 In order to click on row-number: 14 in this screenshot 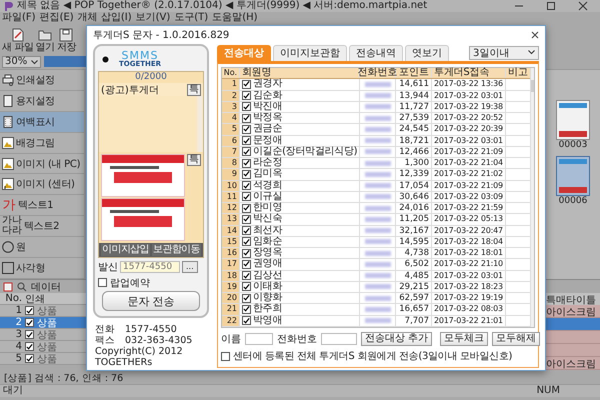, I will do `click(231, 231)`.